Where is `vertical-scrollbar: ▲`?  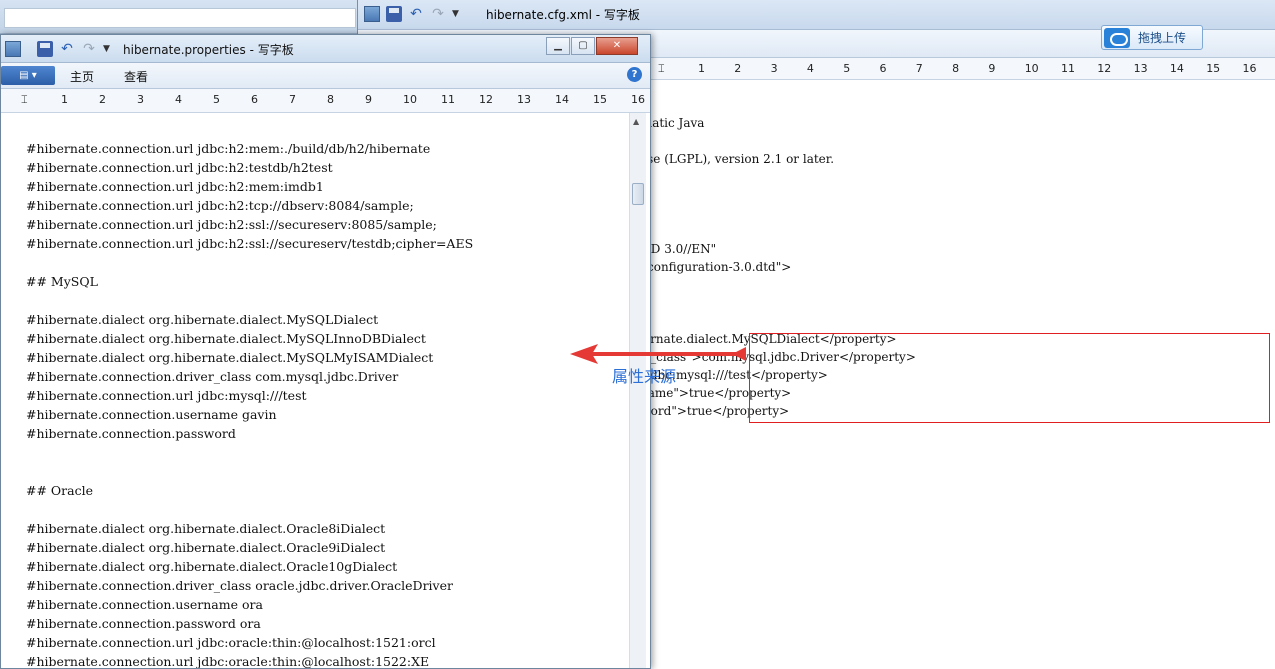 vertical-scrollbar: ▲ is located at coordinates (637, 390).